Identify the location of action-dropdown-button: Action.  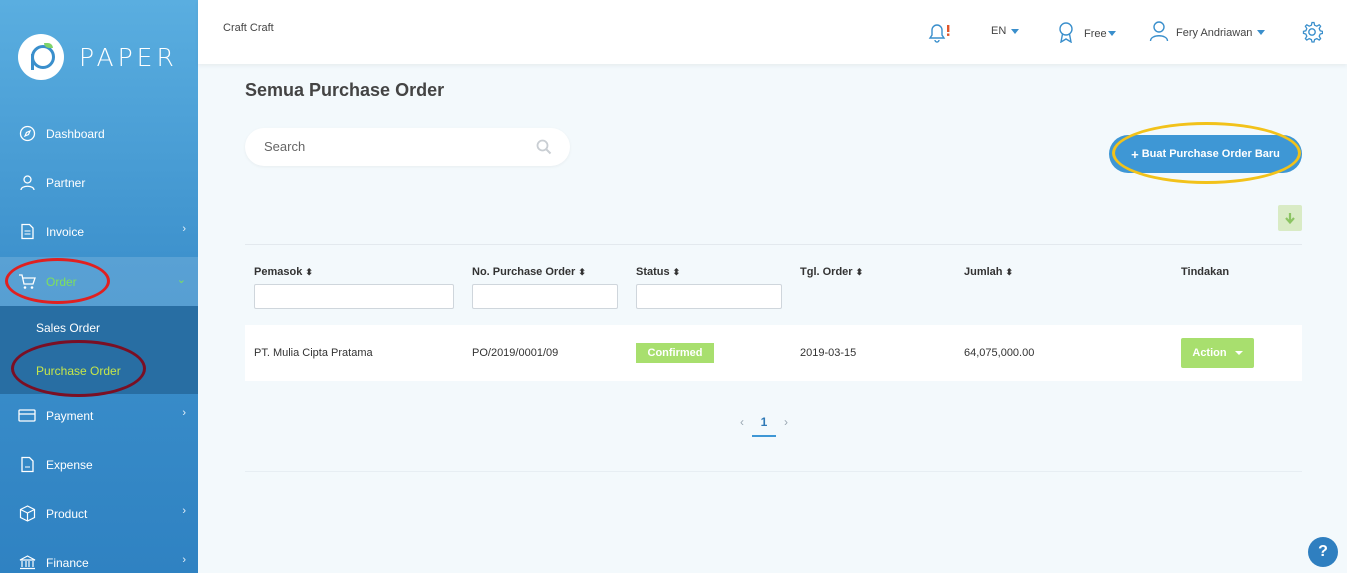
(1217, 353).